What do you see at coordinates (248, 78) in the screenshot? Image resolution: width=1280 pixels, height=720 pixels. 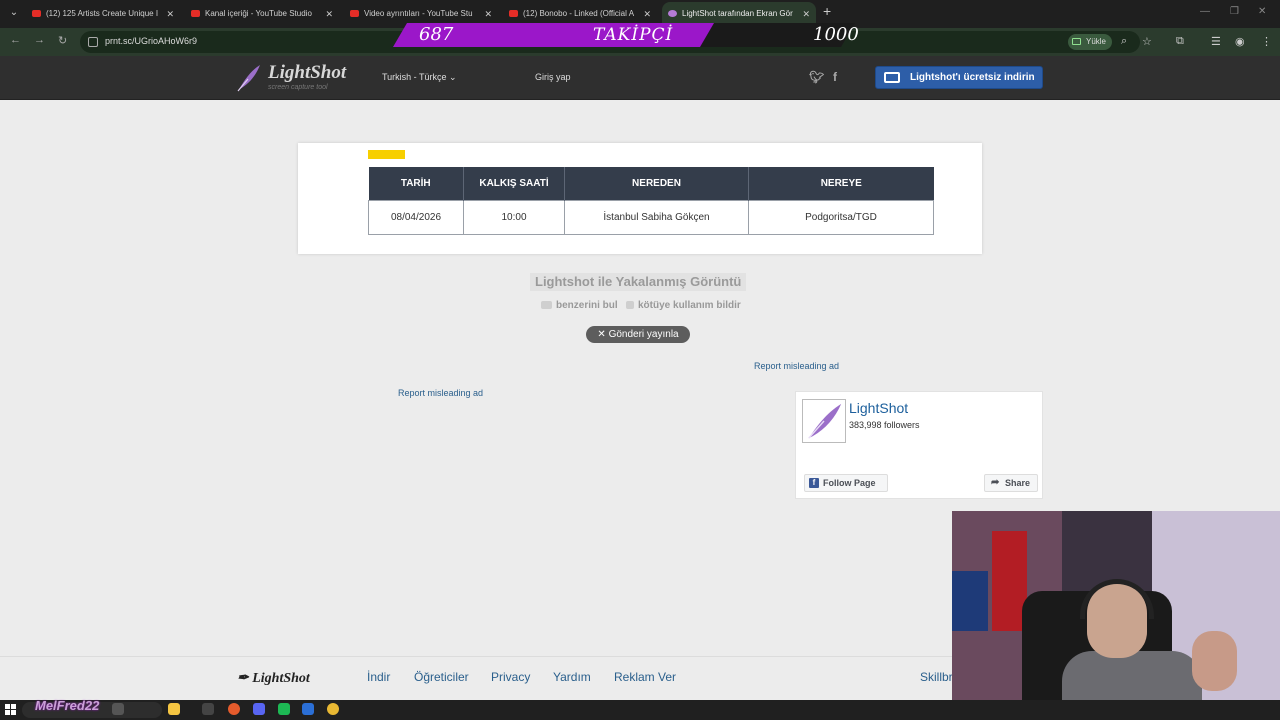 I see `lightshot-feather-icon` at bounding box center [248, 78].